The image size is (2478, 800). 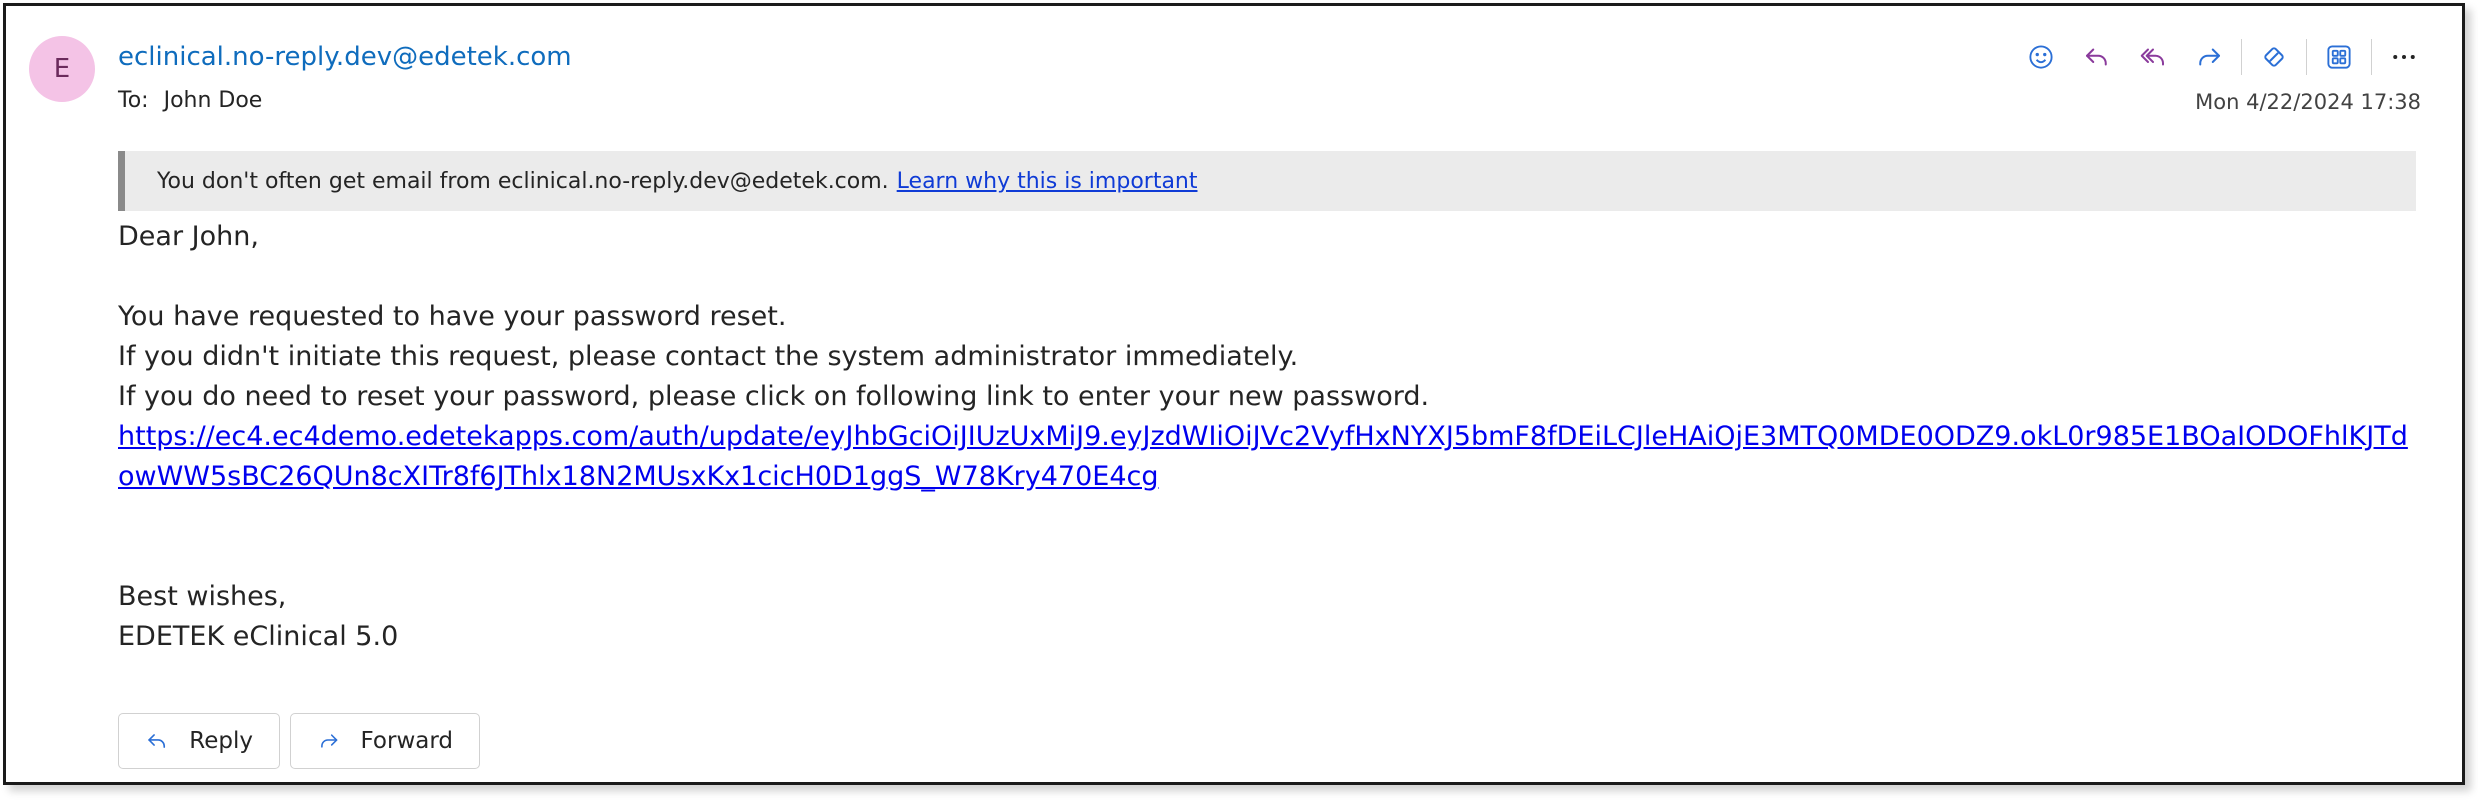 I want to click on reply-all-icon, so click(x=2152, y=57).